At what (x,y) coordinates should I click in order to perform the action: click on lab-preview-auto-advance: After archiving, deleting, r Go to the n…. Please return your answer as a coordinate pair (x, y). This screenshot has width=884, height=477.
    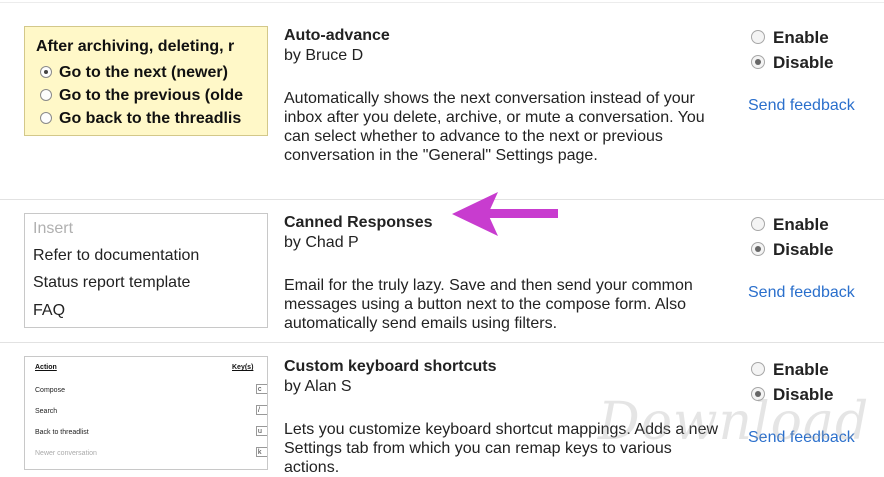
    Looking at the image, I should click on (146, 81).